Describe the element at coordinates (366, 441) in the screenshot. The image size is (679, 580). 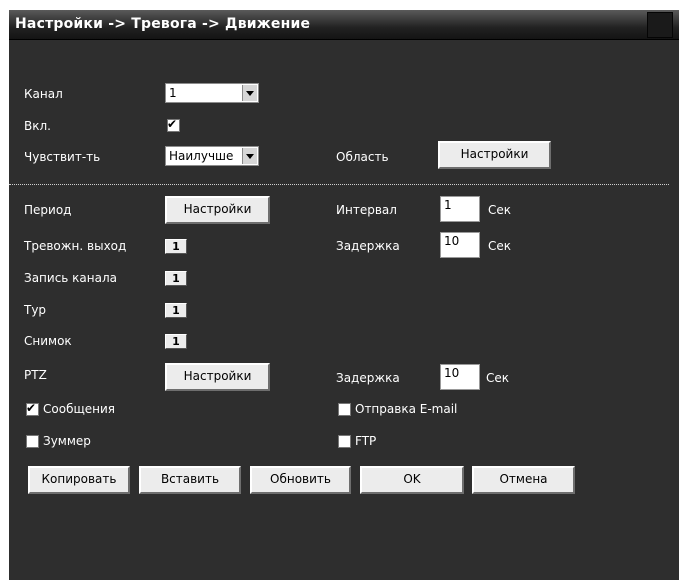
I see `ftp-label: FTP` at that location.